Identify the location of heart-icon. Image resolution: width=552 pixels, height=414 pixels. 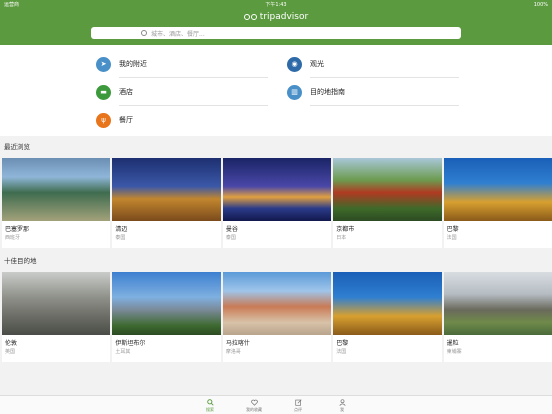
(254, 402).